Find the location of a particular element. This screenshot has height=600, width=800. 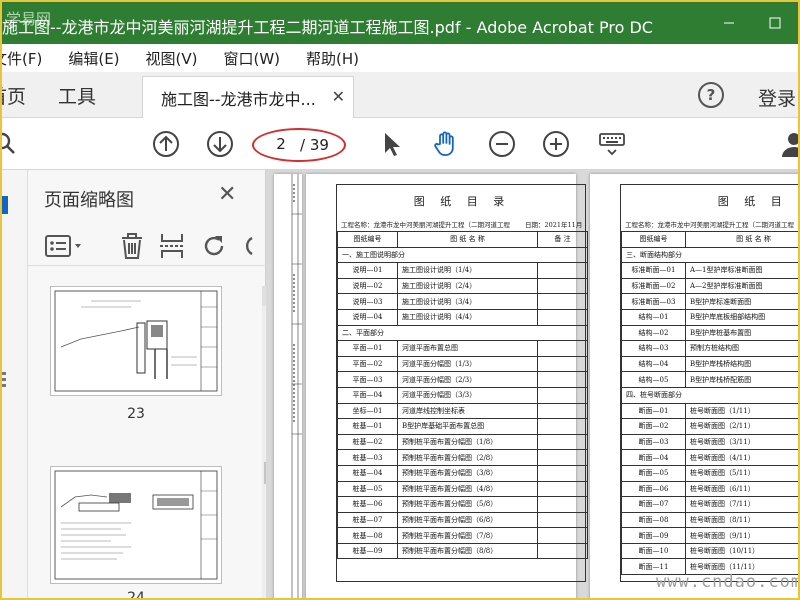

drawing-number-cell: 标准断面—02 is located at coordinates (653, 286).